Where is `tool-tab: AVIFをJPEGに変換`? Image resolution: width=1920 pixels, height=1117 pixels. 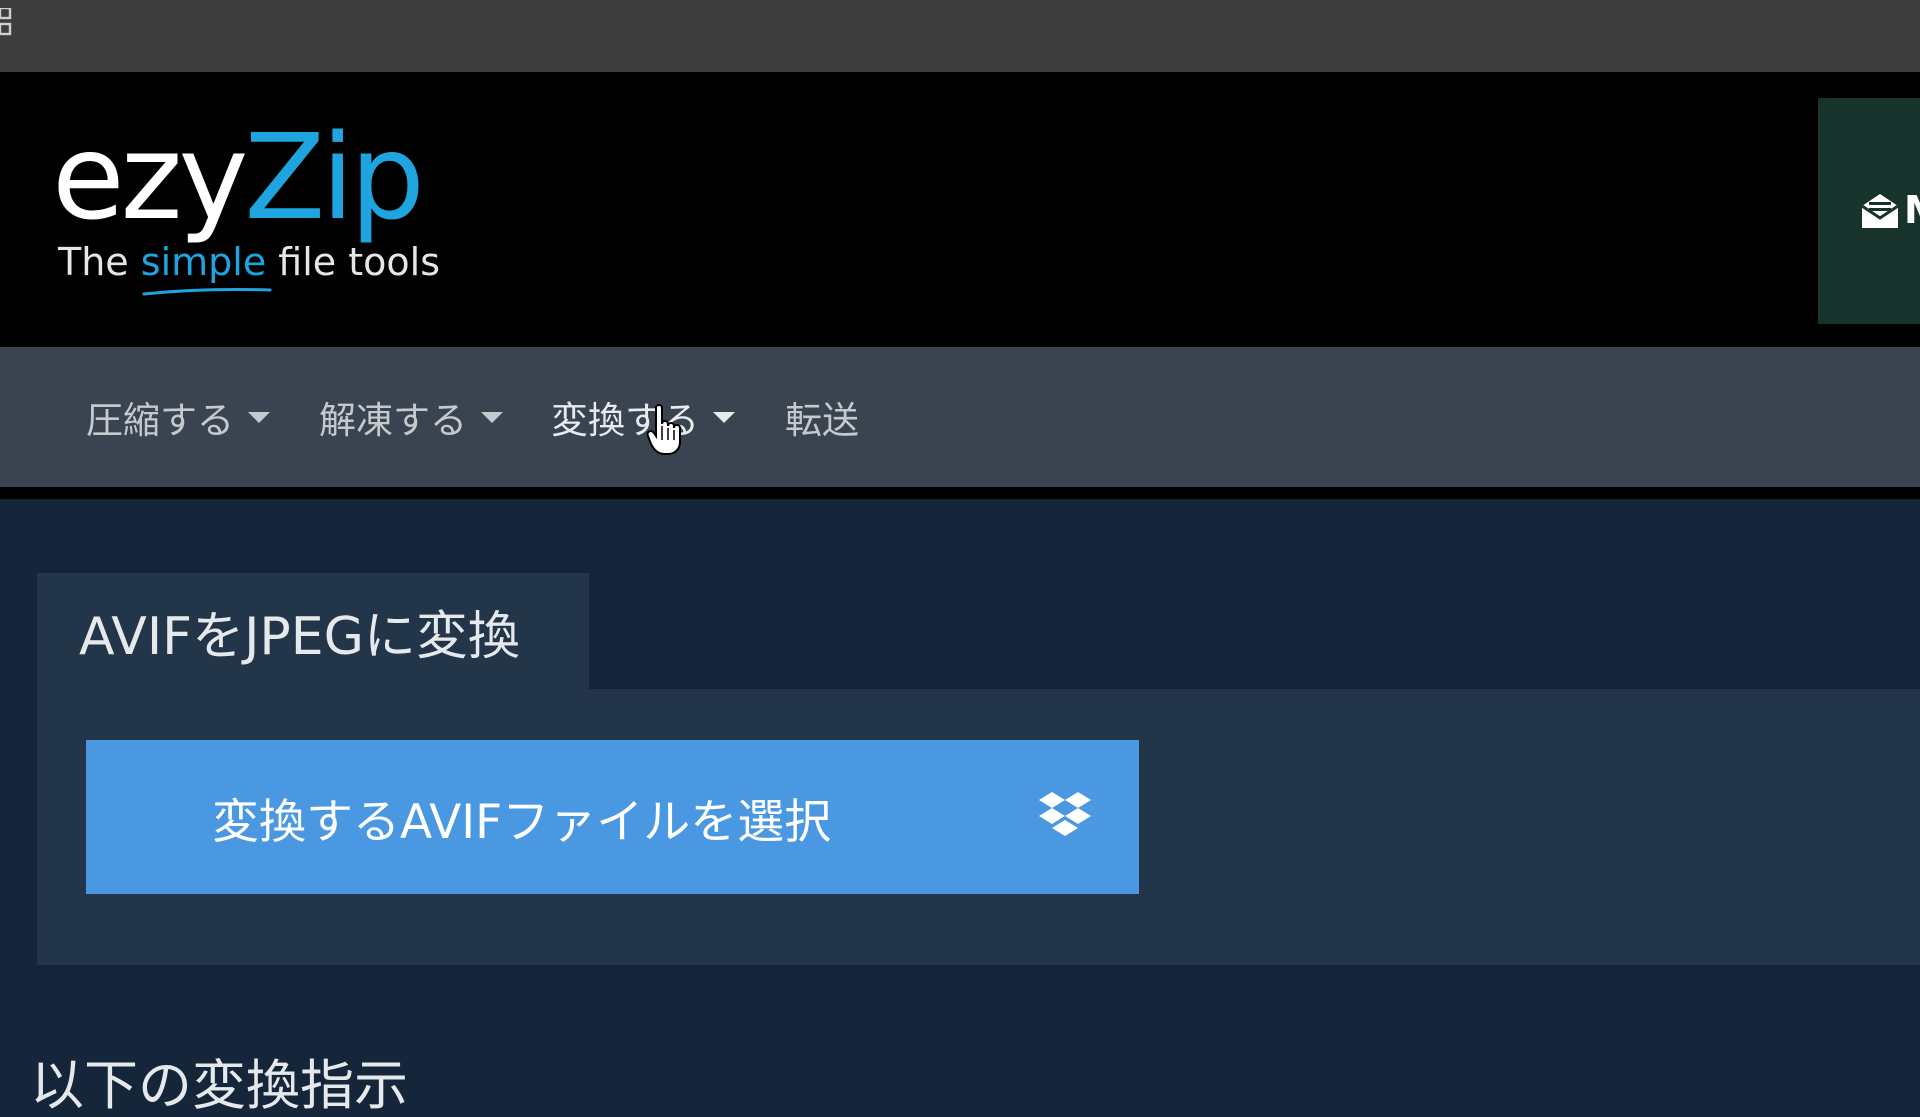
tool-tab: AVIFをJPEGに変換 is located at coordinates (313, 631).